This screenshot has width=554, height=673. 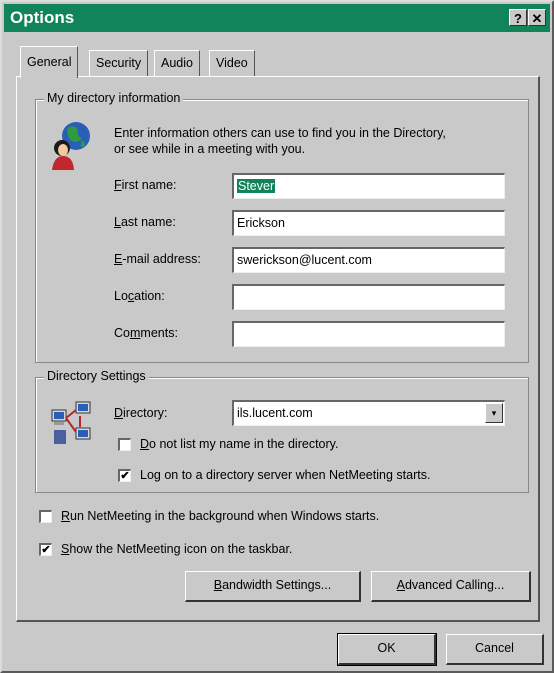 I want to click on directory-label: Directory:, so click(x=140, y=413).